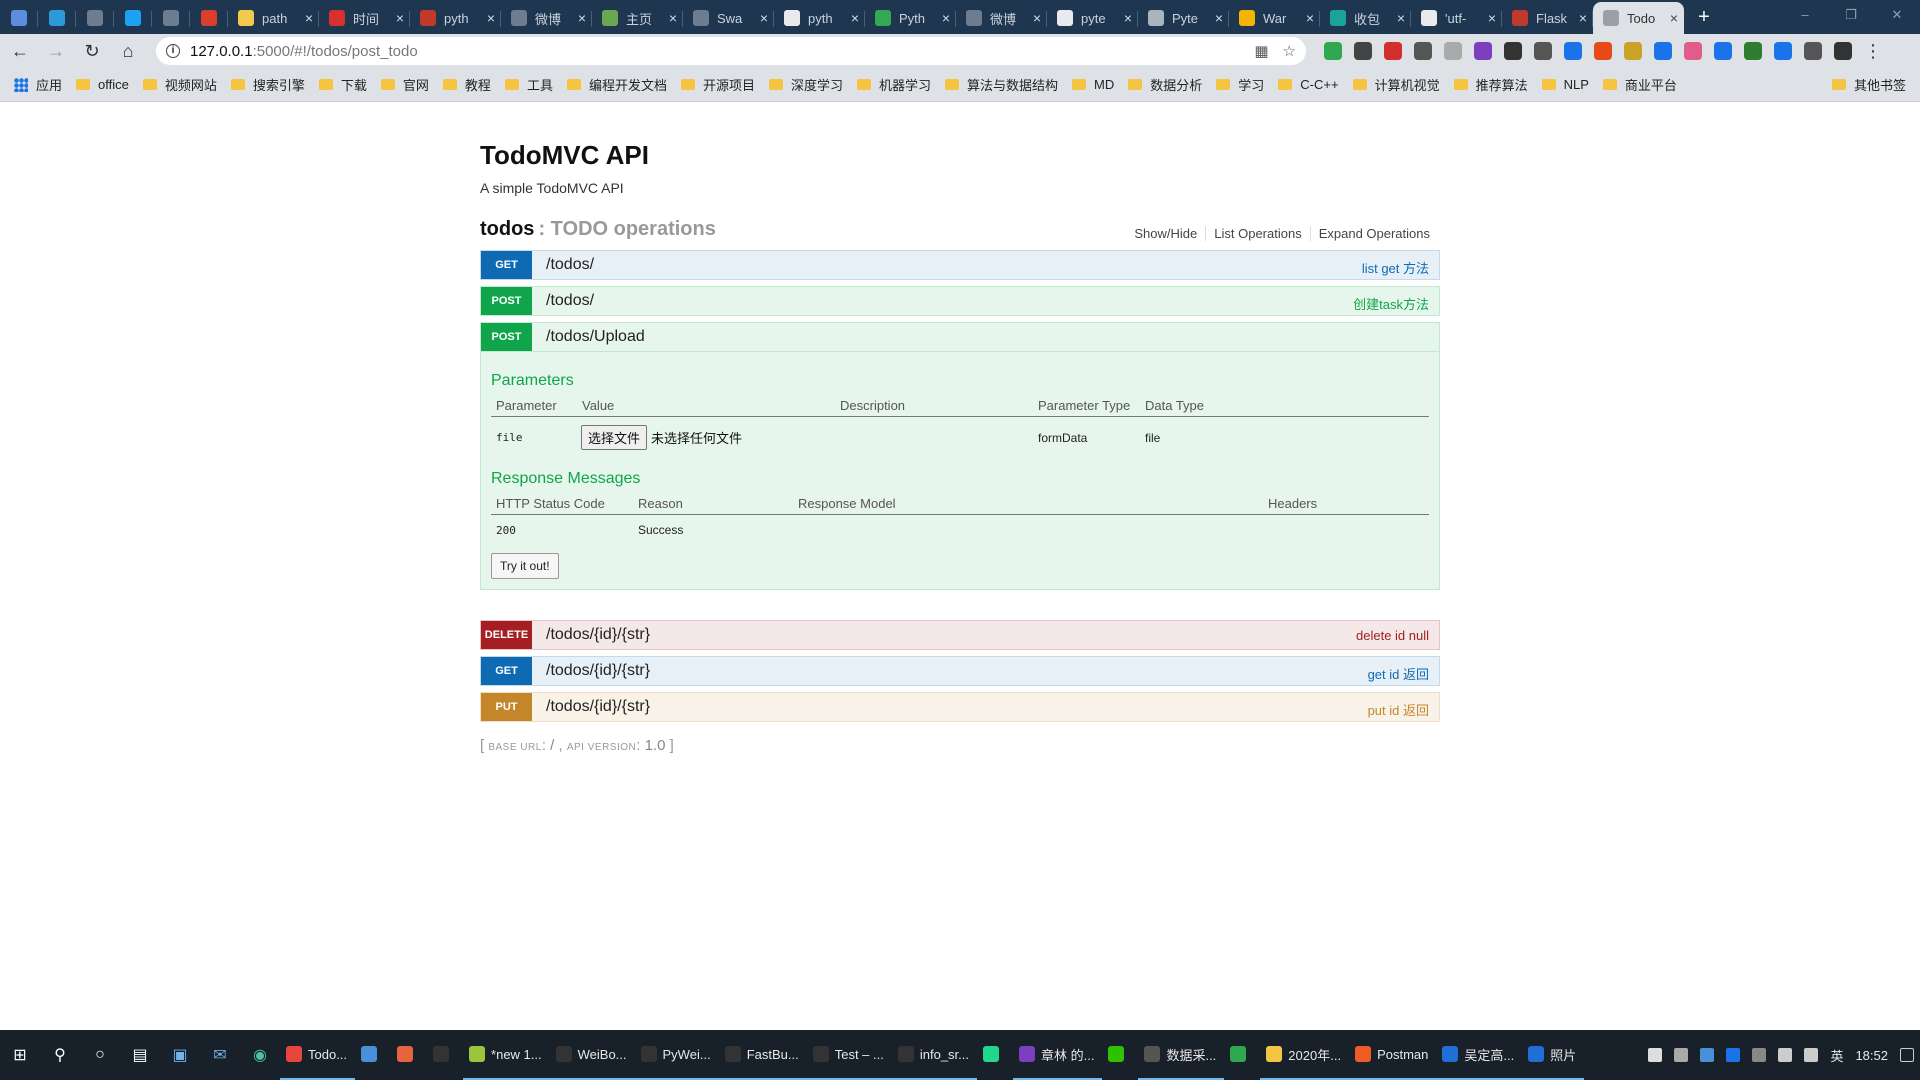 Image resolution: width=1920 pixels, height=1080 pixels. I want to click on forward-icon: →, so click(56, 51).